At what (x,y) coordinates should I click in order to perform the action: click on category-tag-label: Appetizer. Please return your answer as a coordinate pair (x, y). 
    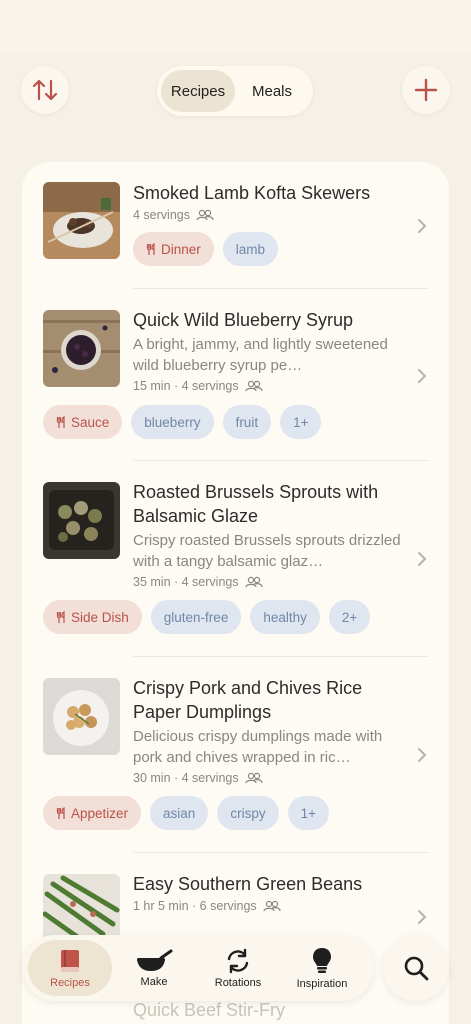
    Looking at the image, I should click on (100, 813).